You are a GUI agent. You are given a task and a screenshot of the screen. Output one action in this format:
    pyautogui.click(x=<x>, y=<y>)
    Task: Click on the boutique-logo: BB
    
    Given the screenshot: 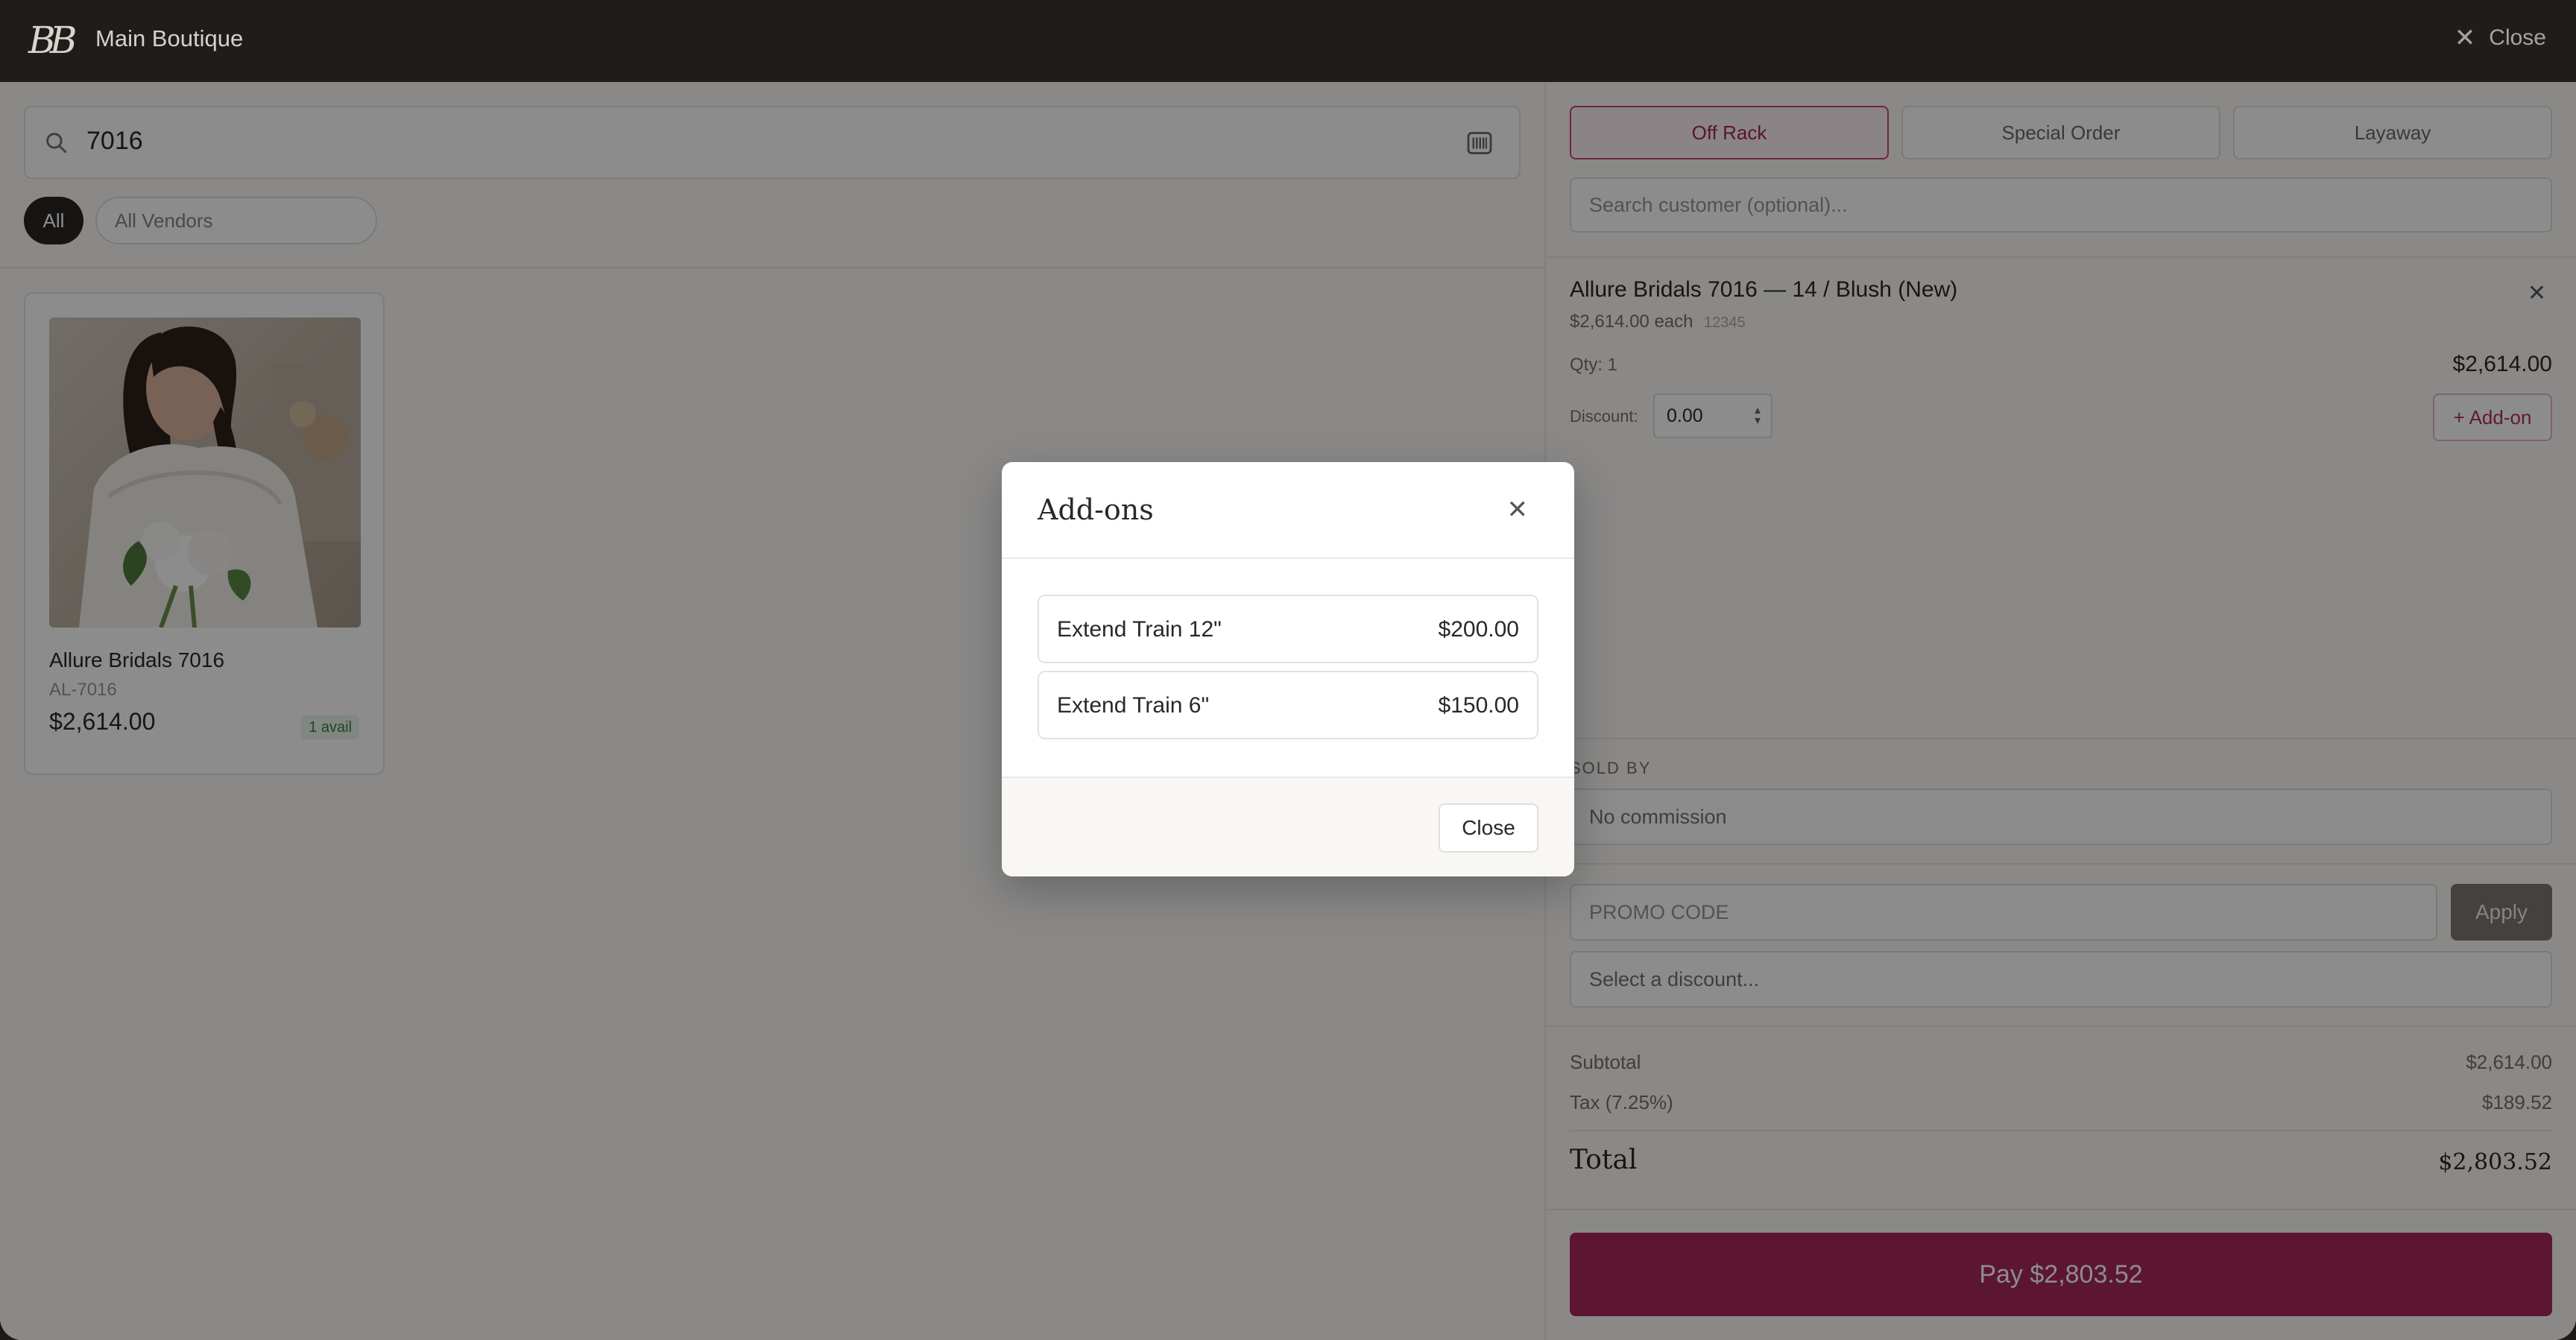 What is the action you would take?
    pyautogui.click(x=53, y=40)
    